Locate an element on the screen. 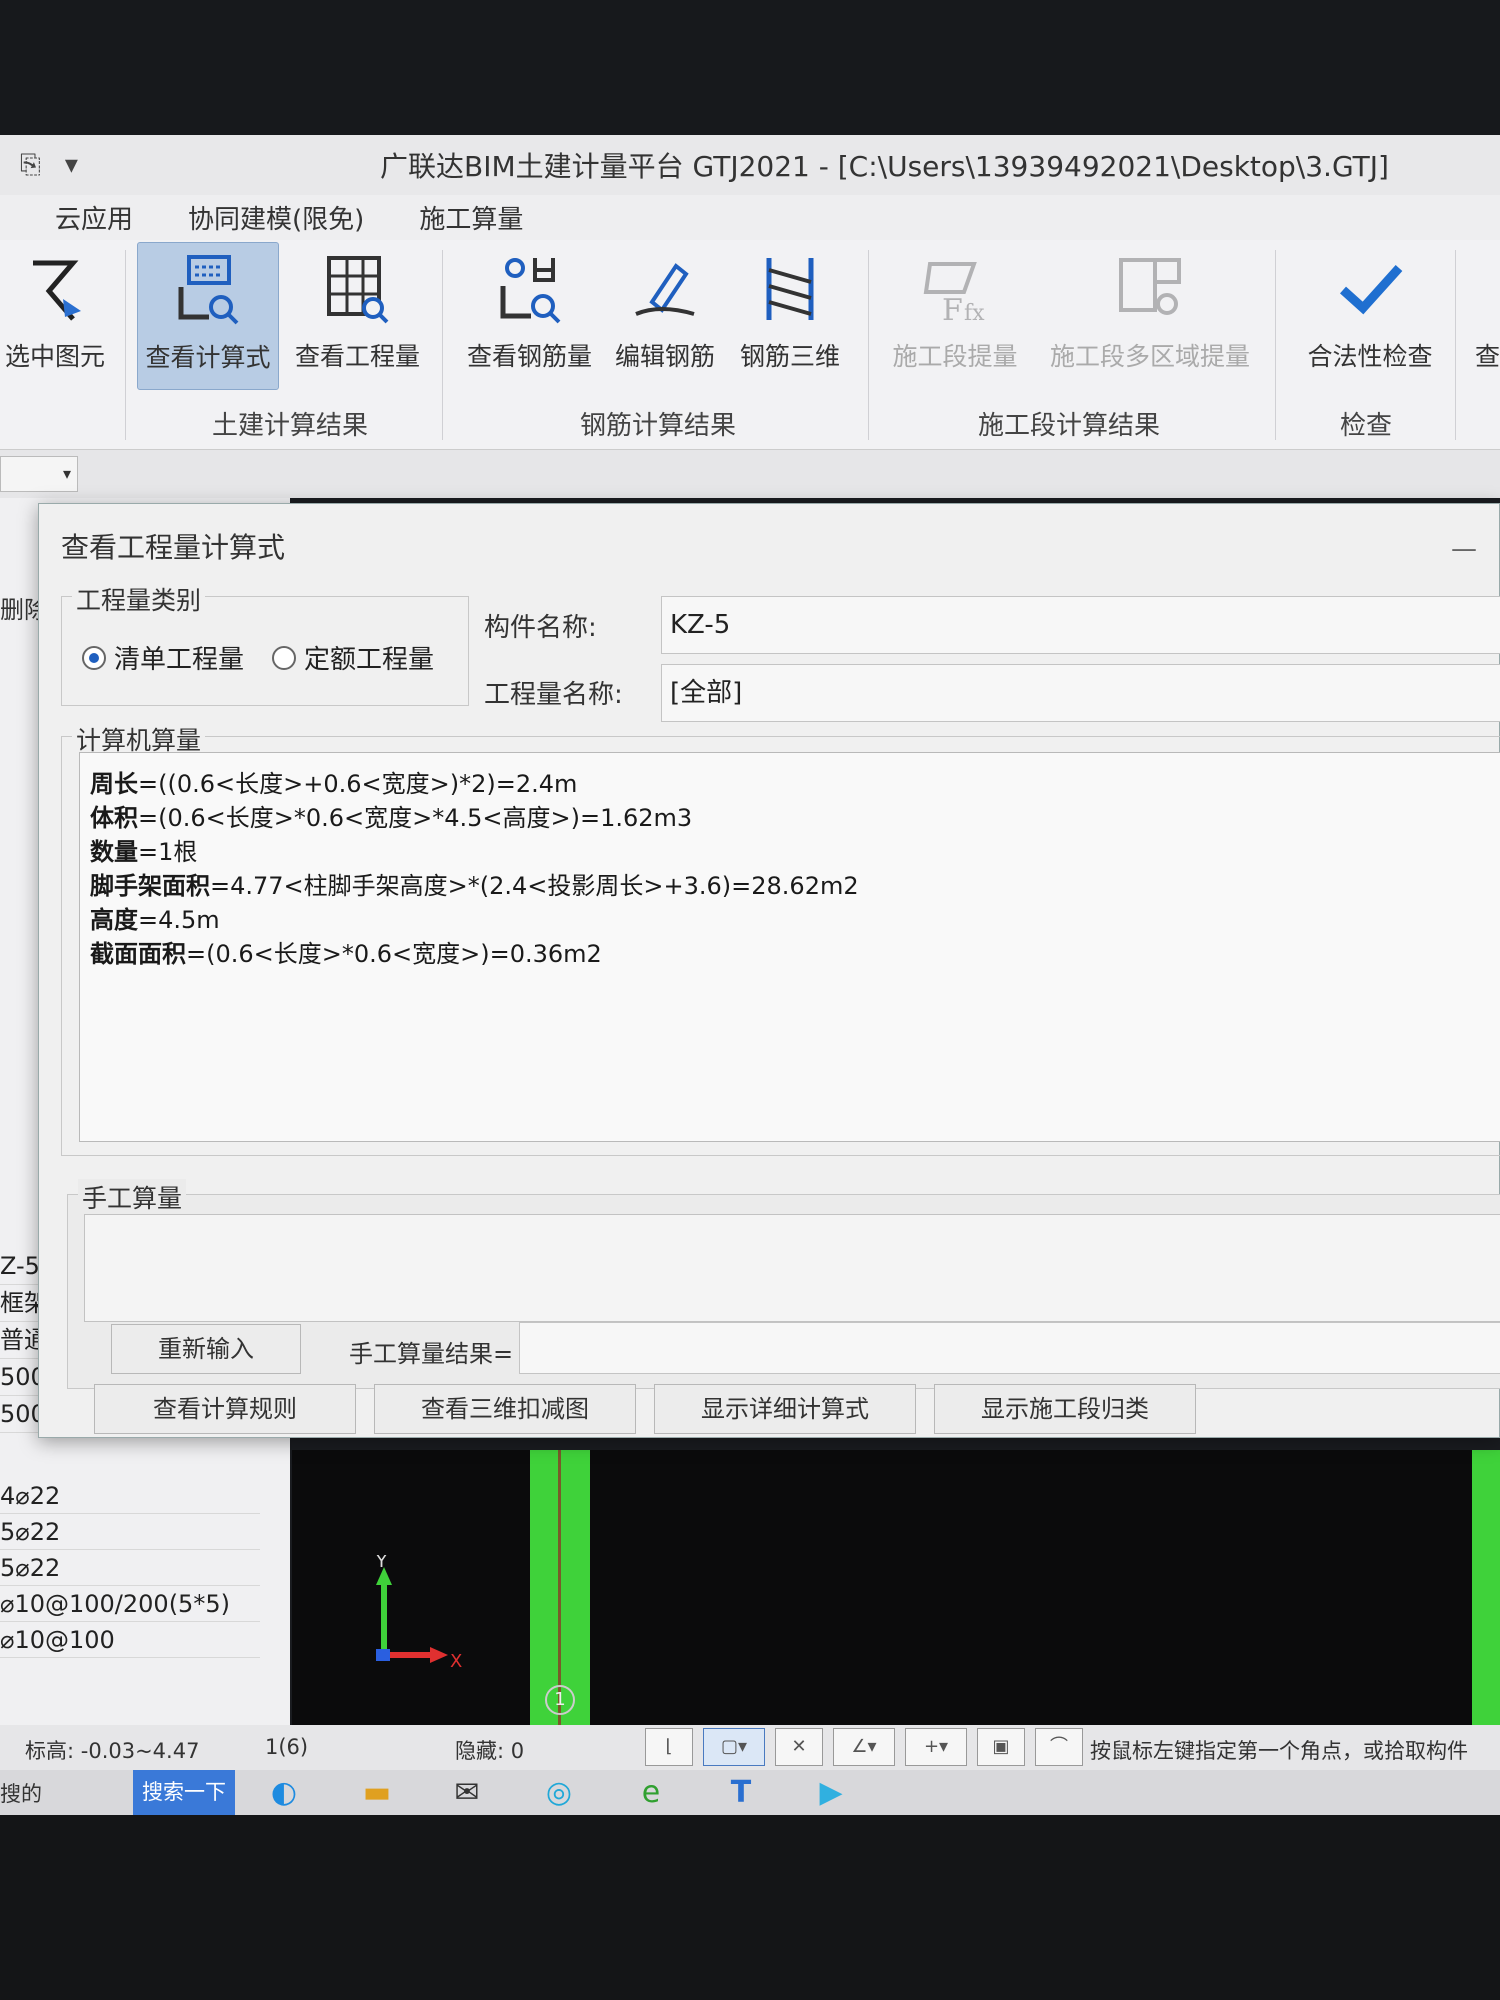  show-stage-category-button: 显示施工段归类 is located at coordinates (1065, 1409).